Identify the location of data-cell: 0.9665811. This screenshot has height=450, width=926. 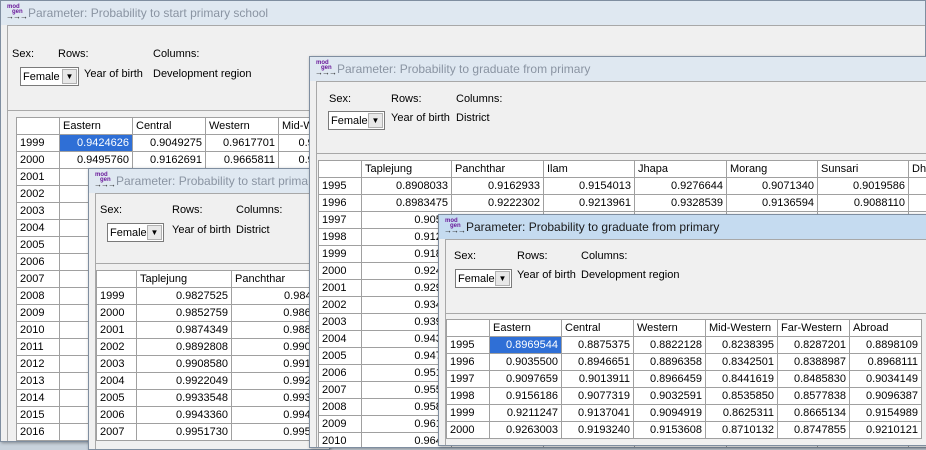
(242, 160).